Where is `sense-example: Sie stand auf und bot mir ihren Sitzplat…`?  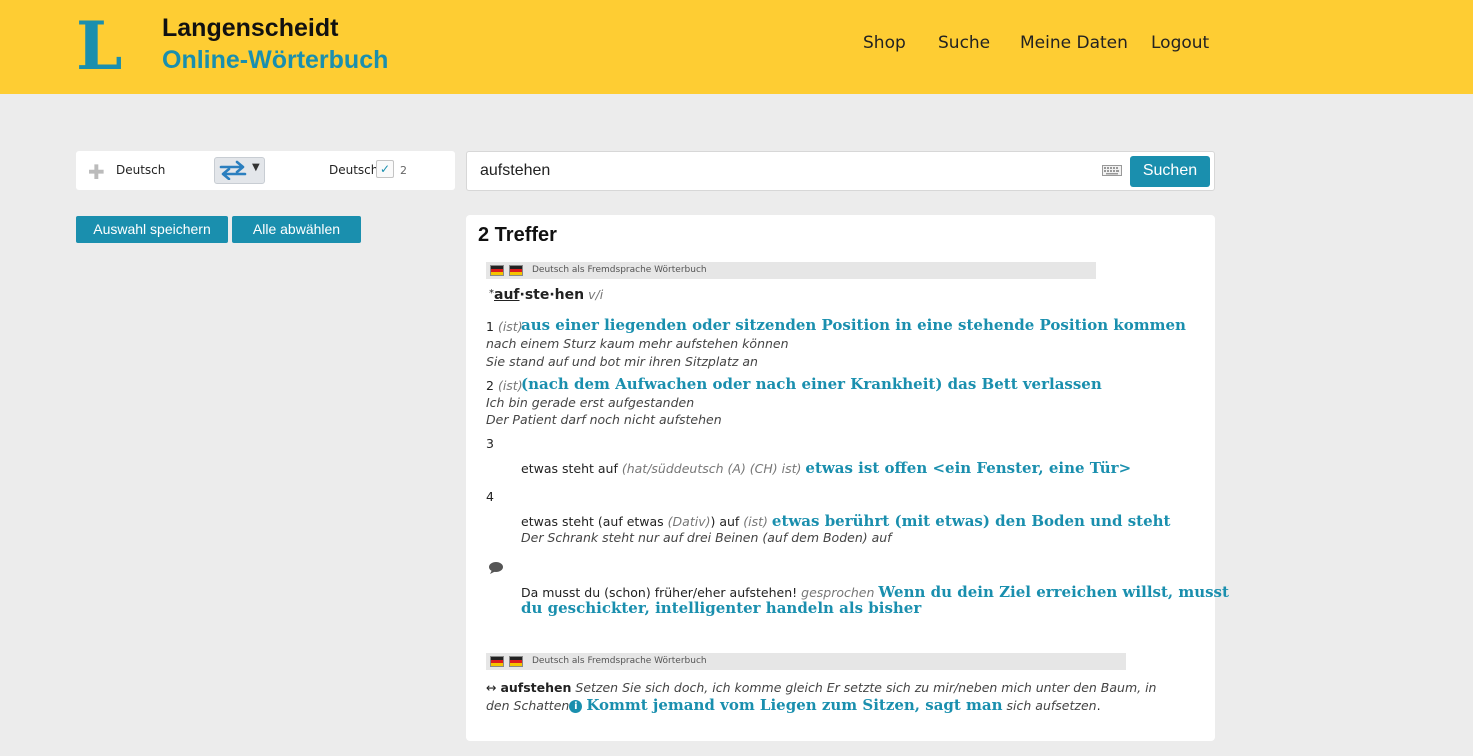
sense-example: Sie stand auf und bot mir ihren Sitzplat… is located at coordinates (622, 361).